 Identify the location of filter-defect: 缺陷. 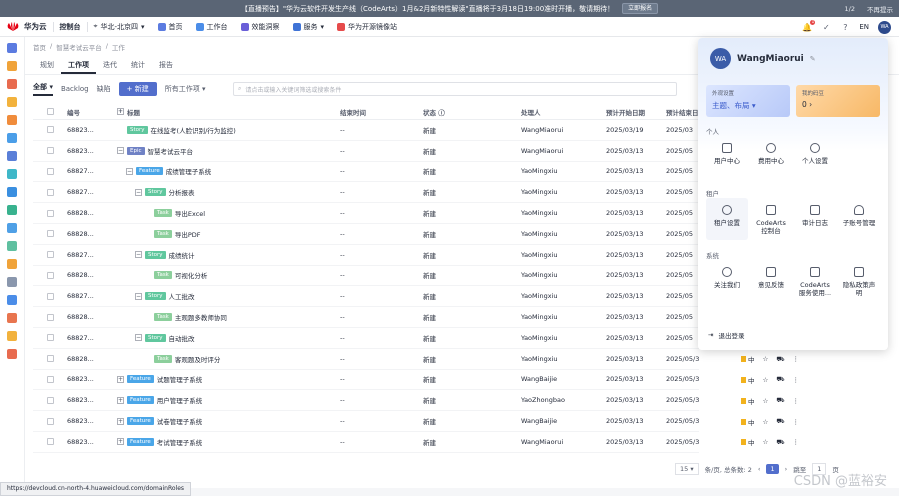
(104, 89).